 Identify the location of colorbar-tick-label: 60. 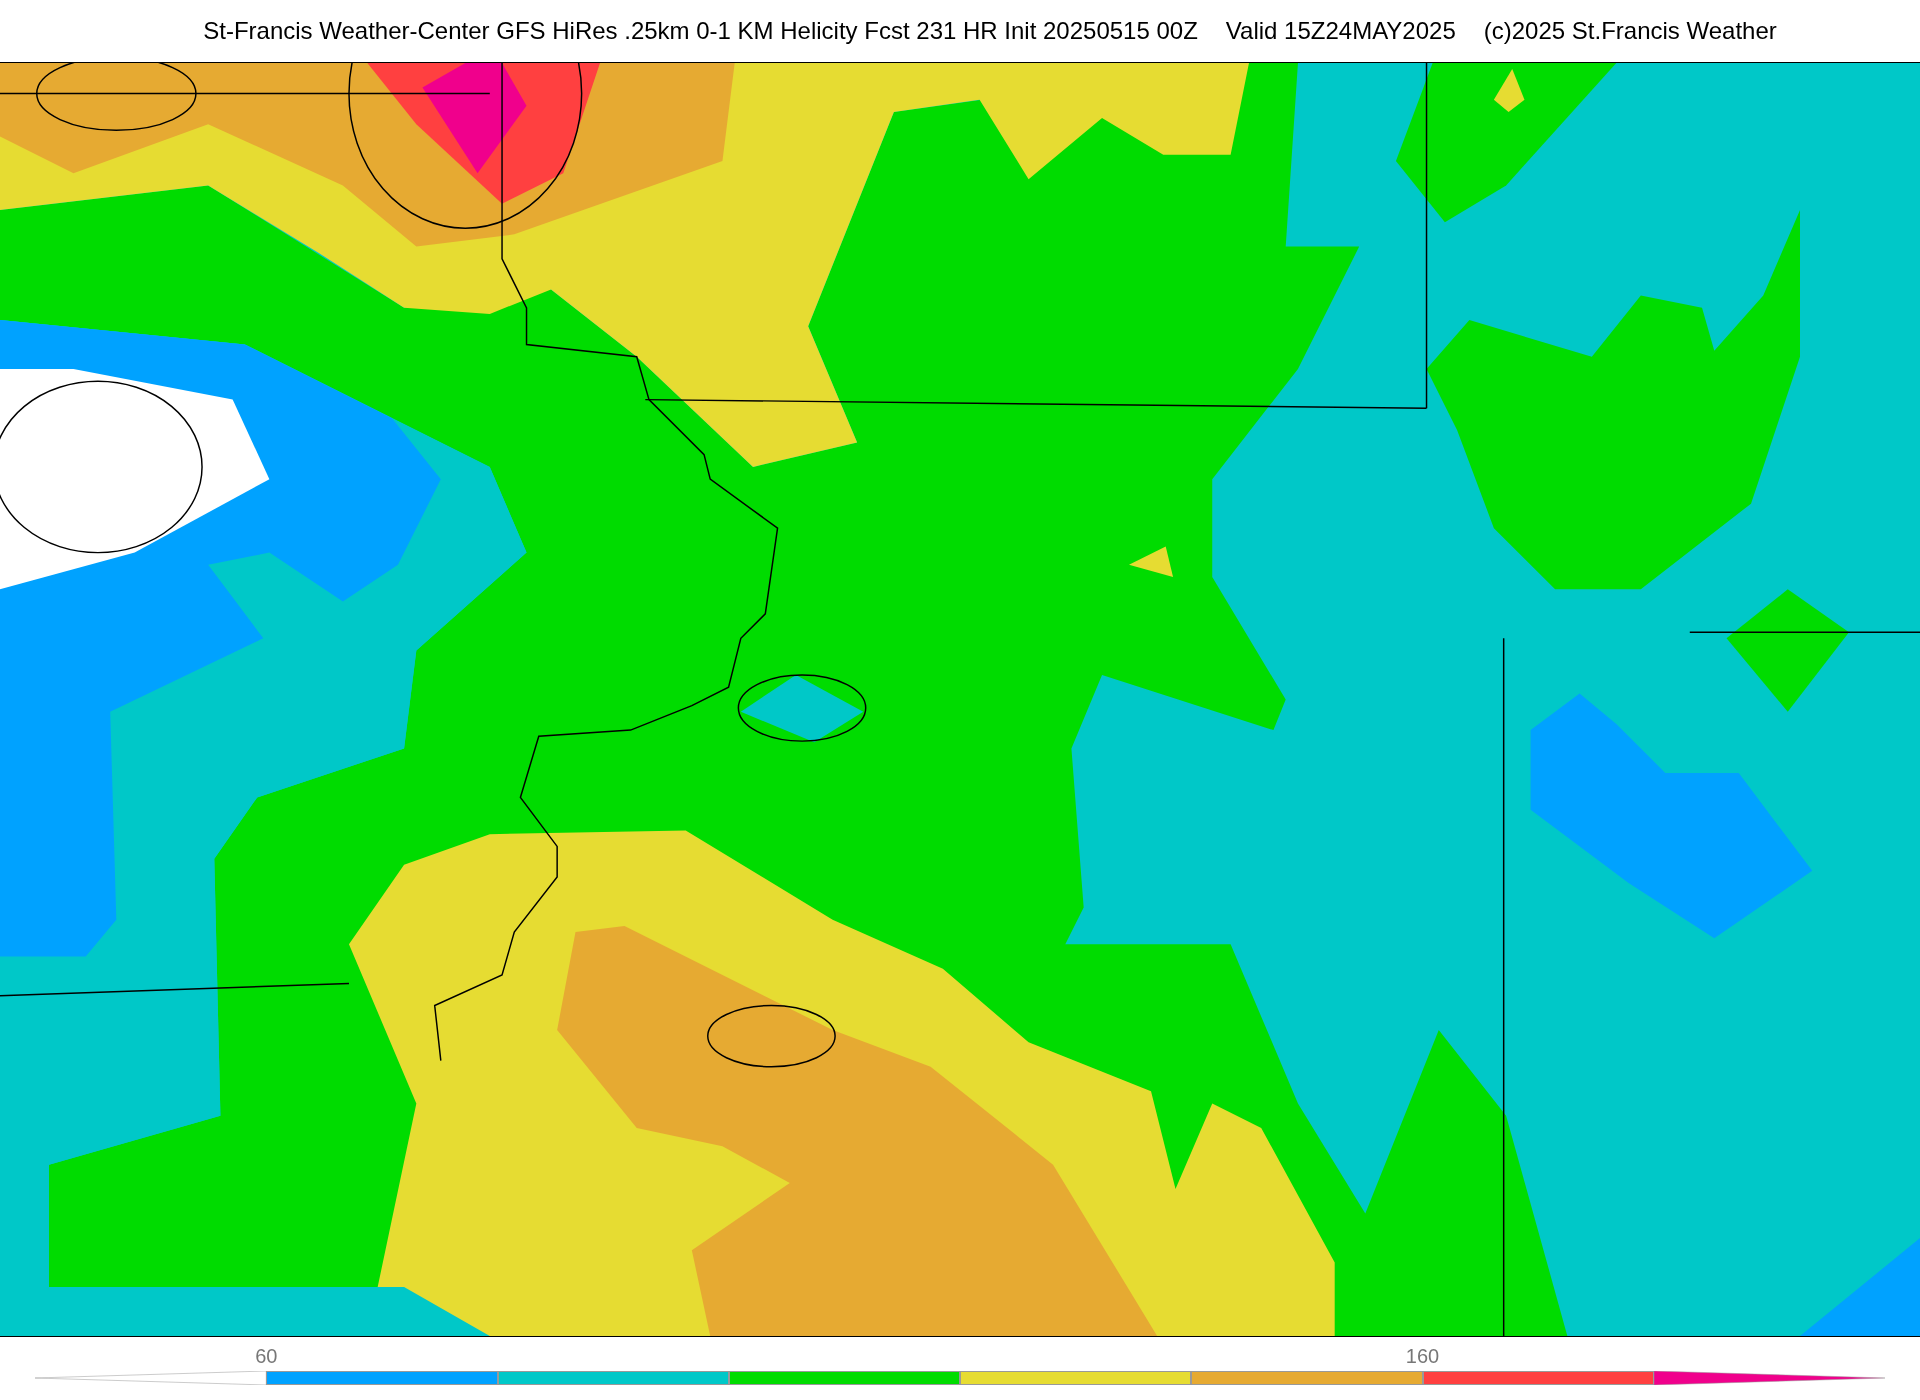
(266, 1356).